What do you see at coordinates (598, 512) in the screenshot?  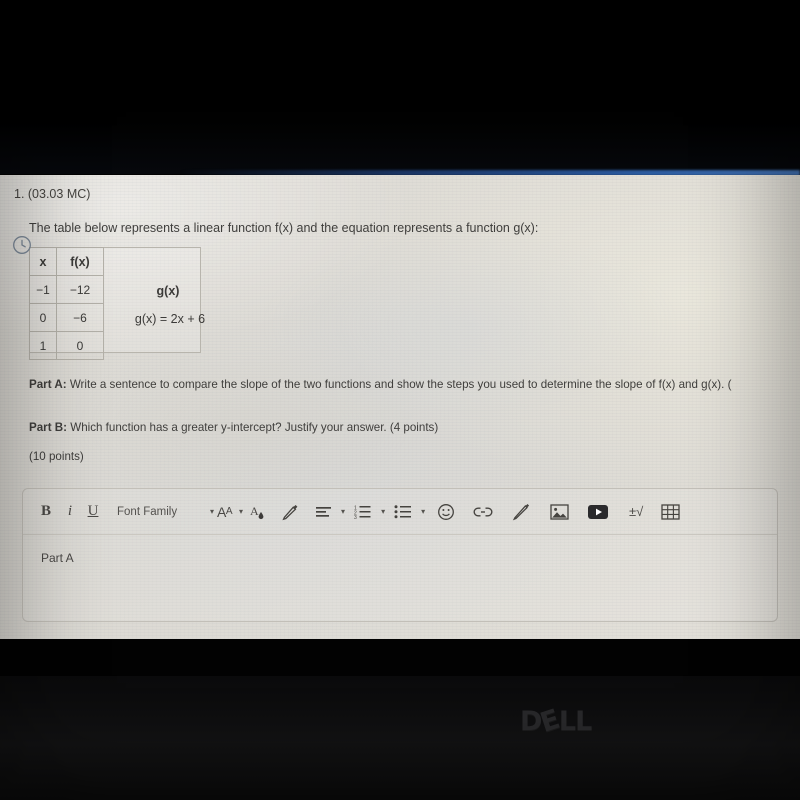 I see `insert-video-icon` at bounding box center [598, 512].